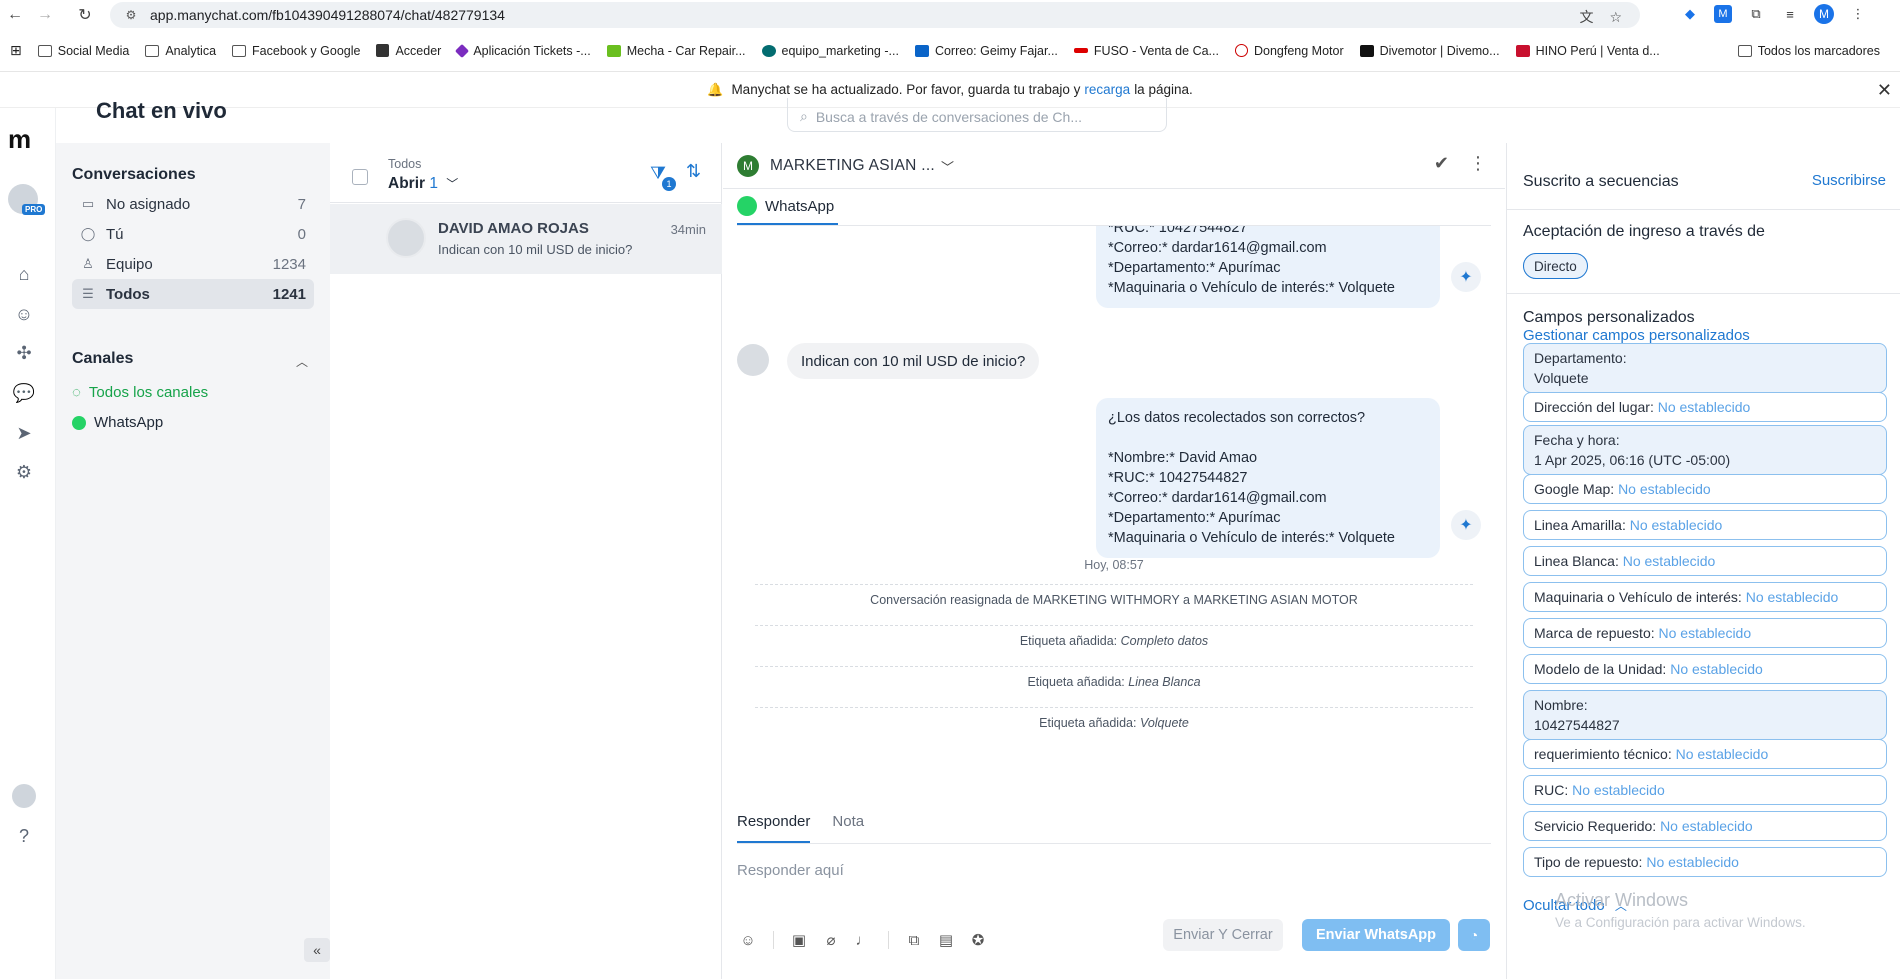  What do you see at coordinates (85, 15) in the screenshot?
I see `reload-icon: ↻` at bounding box center [85, 15].